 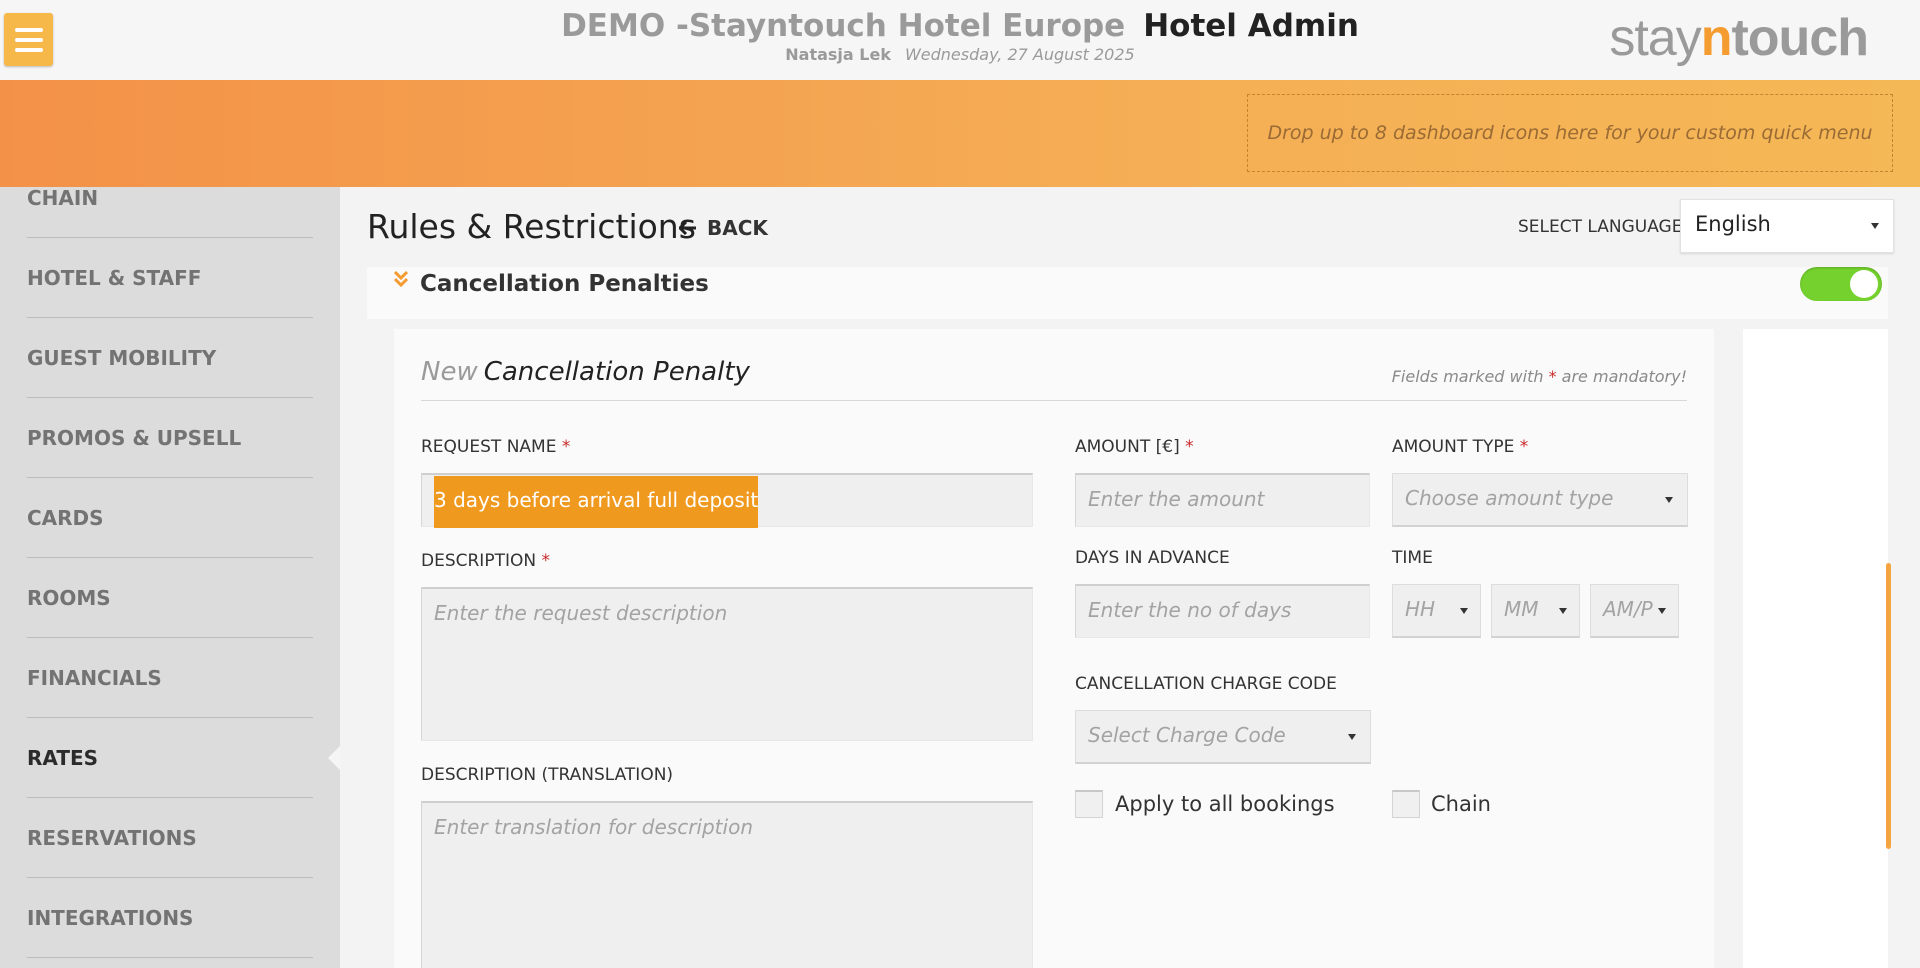 What do you see at coordinates (1019, 54) in the screenshot?
I see `current-date: Wednesday, 27 August 2025` at bounding box center [1019, 54].